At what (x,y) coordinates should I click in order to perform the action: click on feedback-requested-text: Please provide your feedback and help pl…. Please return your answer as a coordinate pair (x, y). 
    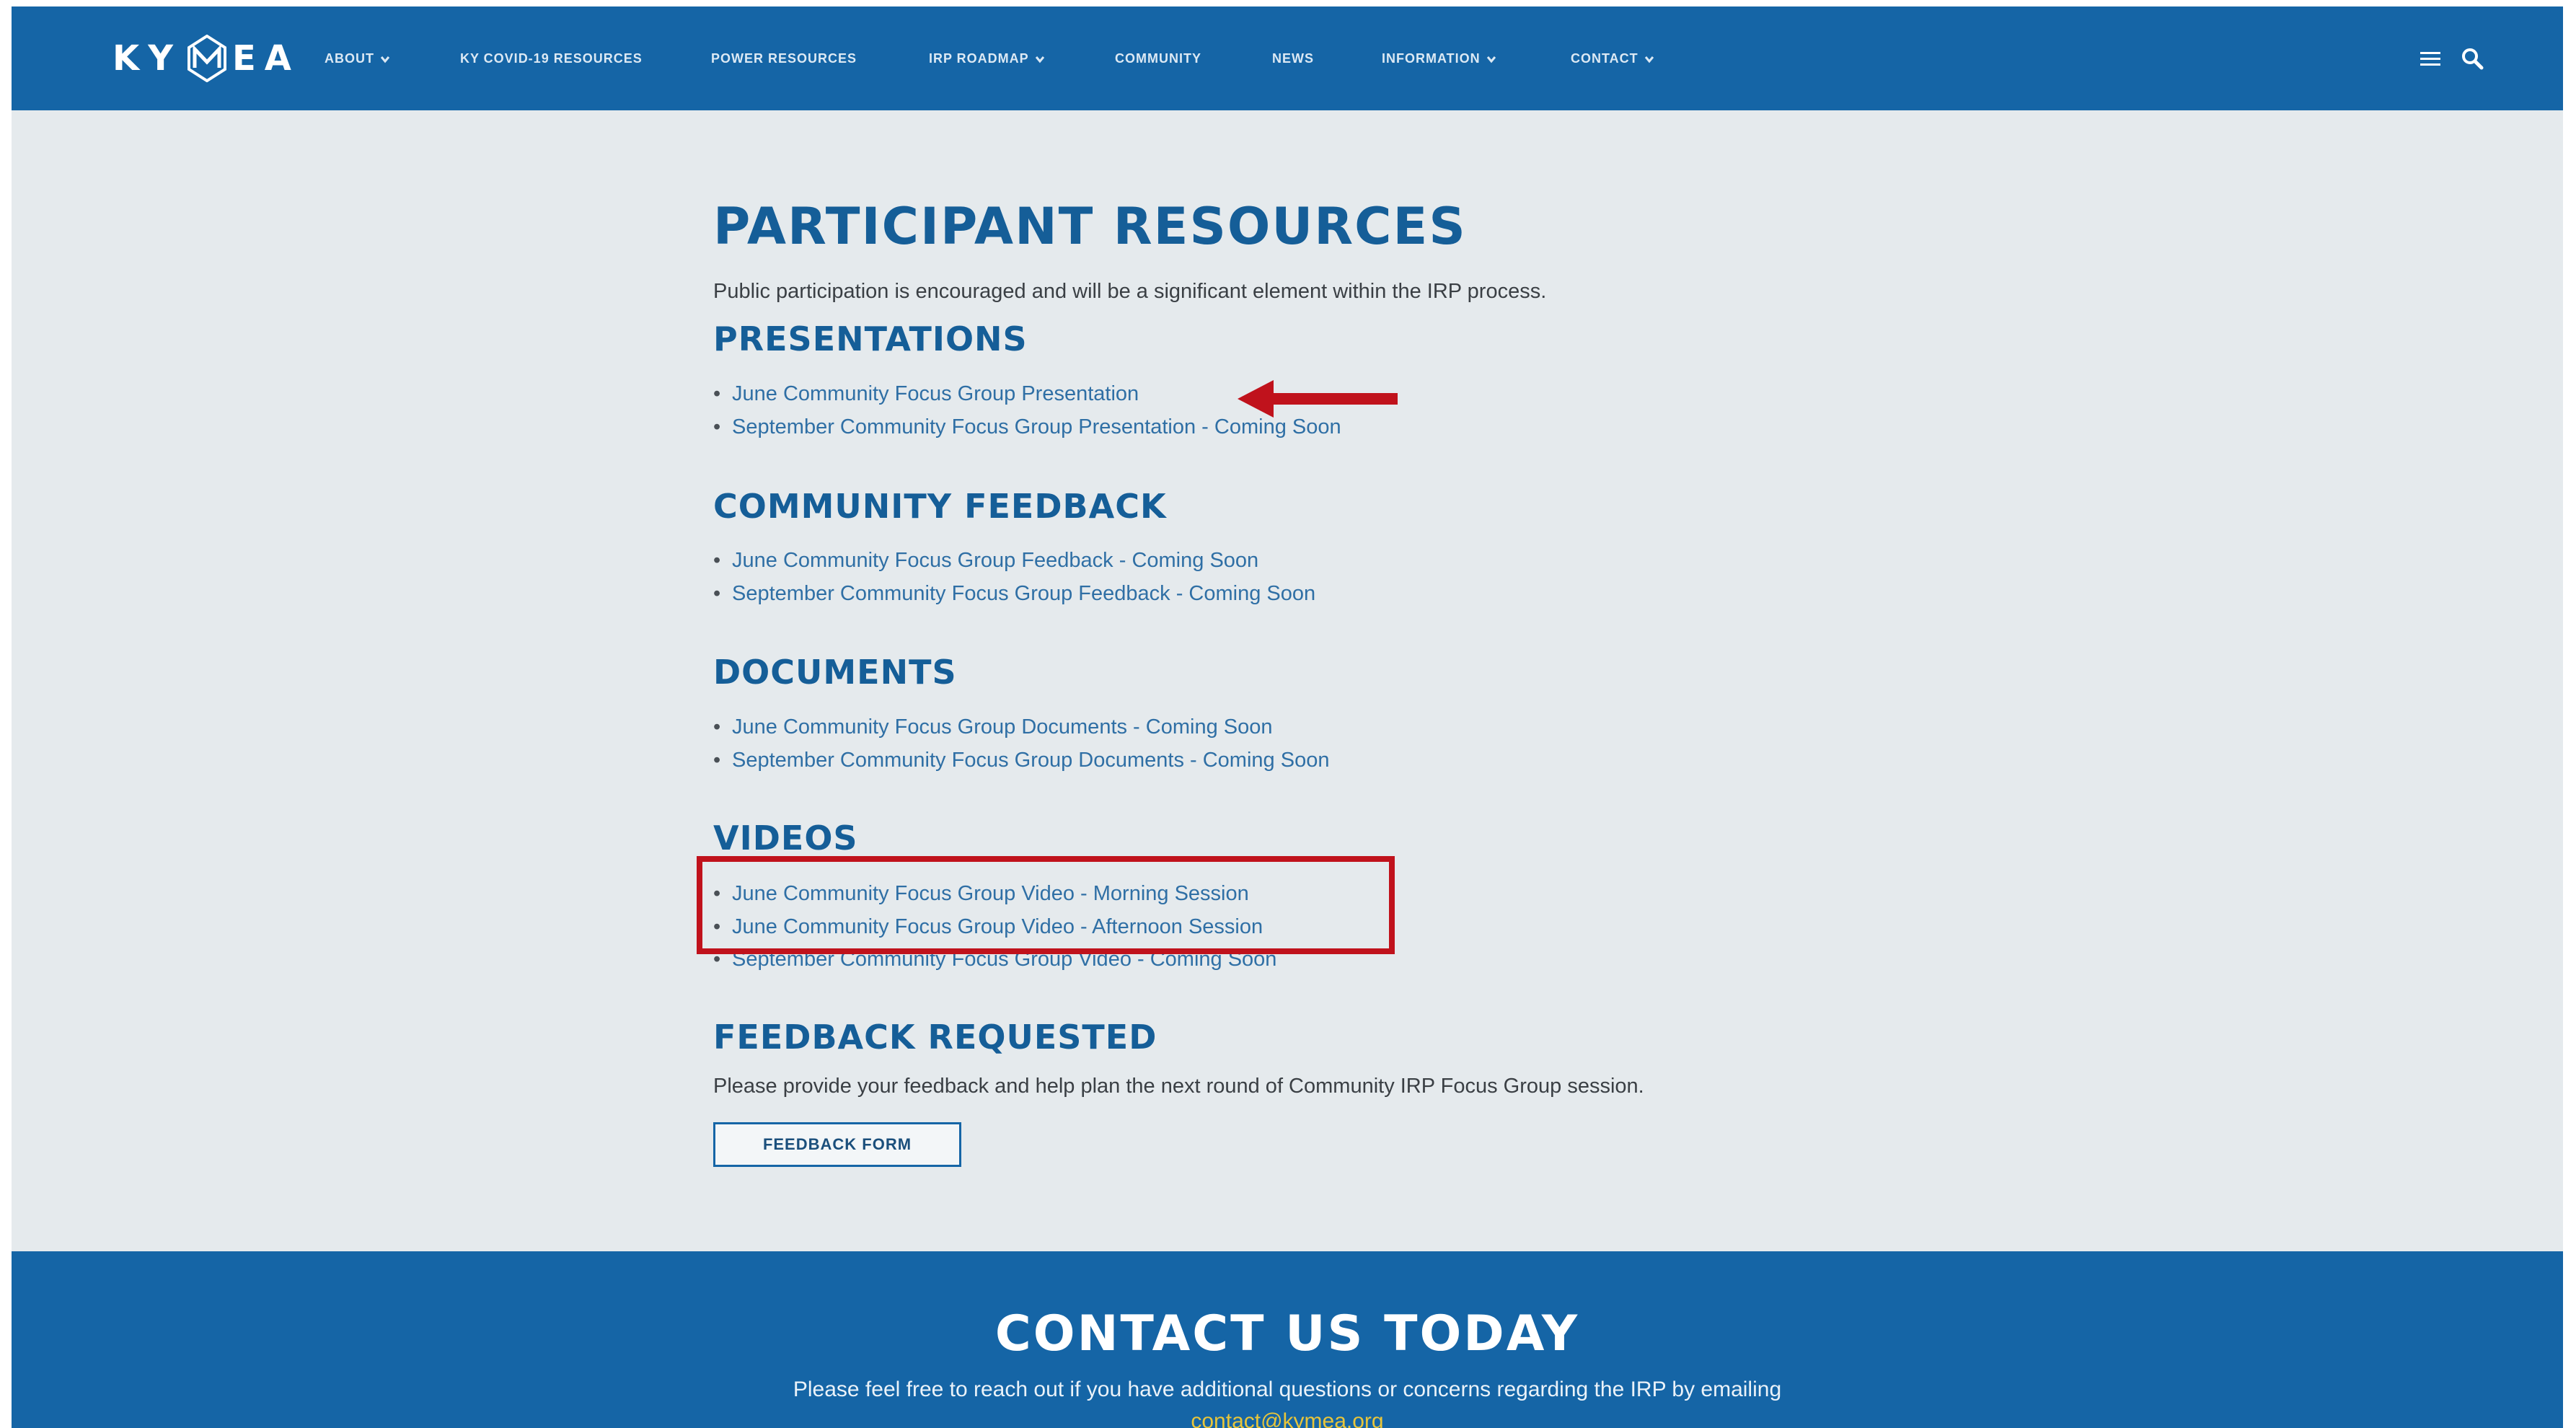
    Looking at the image, I should click on (1178, 1086).